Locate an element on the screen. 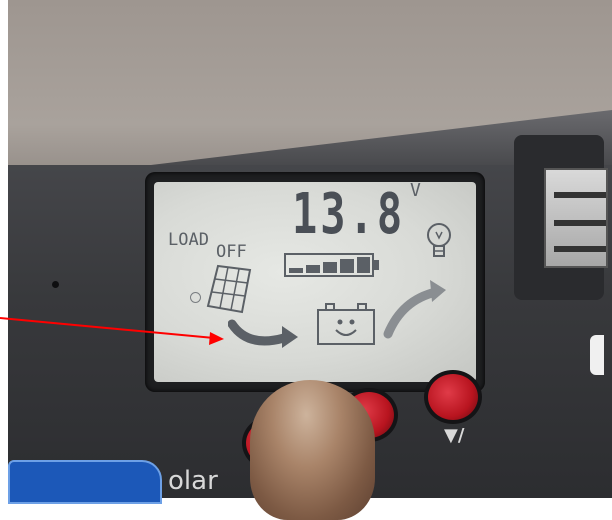  usb-port is located at coordinates (576, 218).